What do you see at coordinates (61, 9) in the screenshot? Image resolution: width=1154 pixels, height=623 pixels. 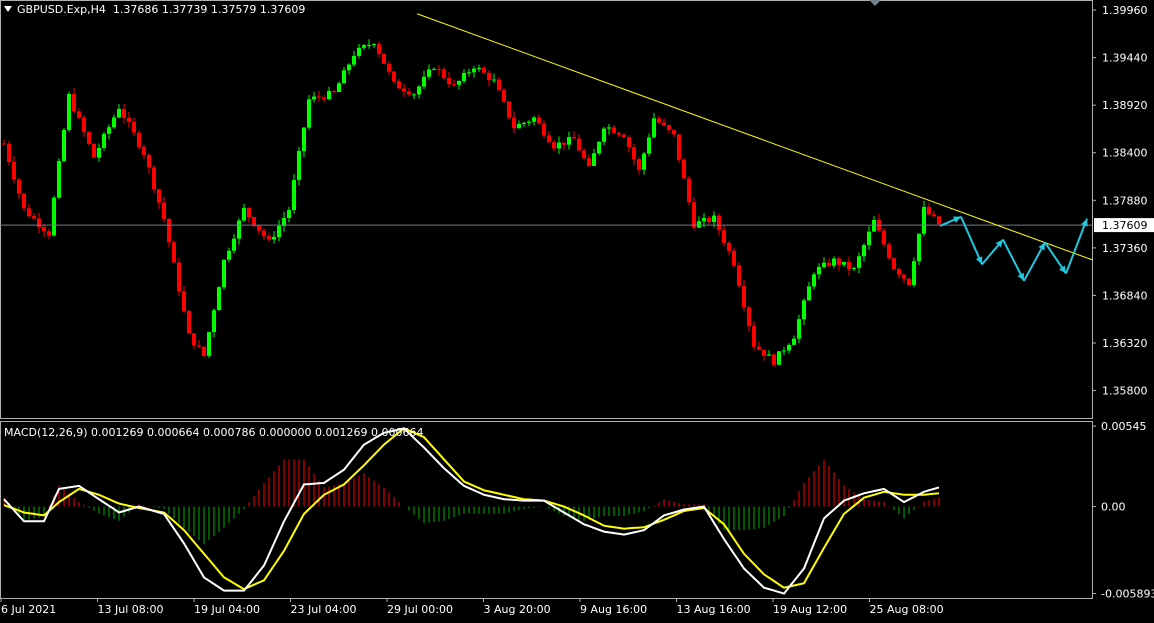 I see `symbol-label: GBPUSD.Exp,H4` at bounding box center [61, 9].